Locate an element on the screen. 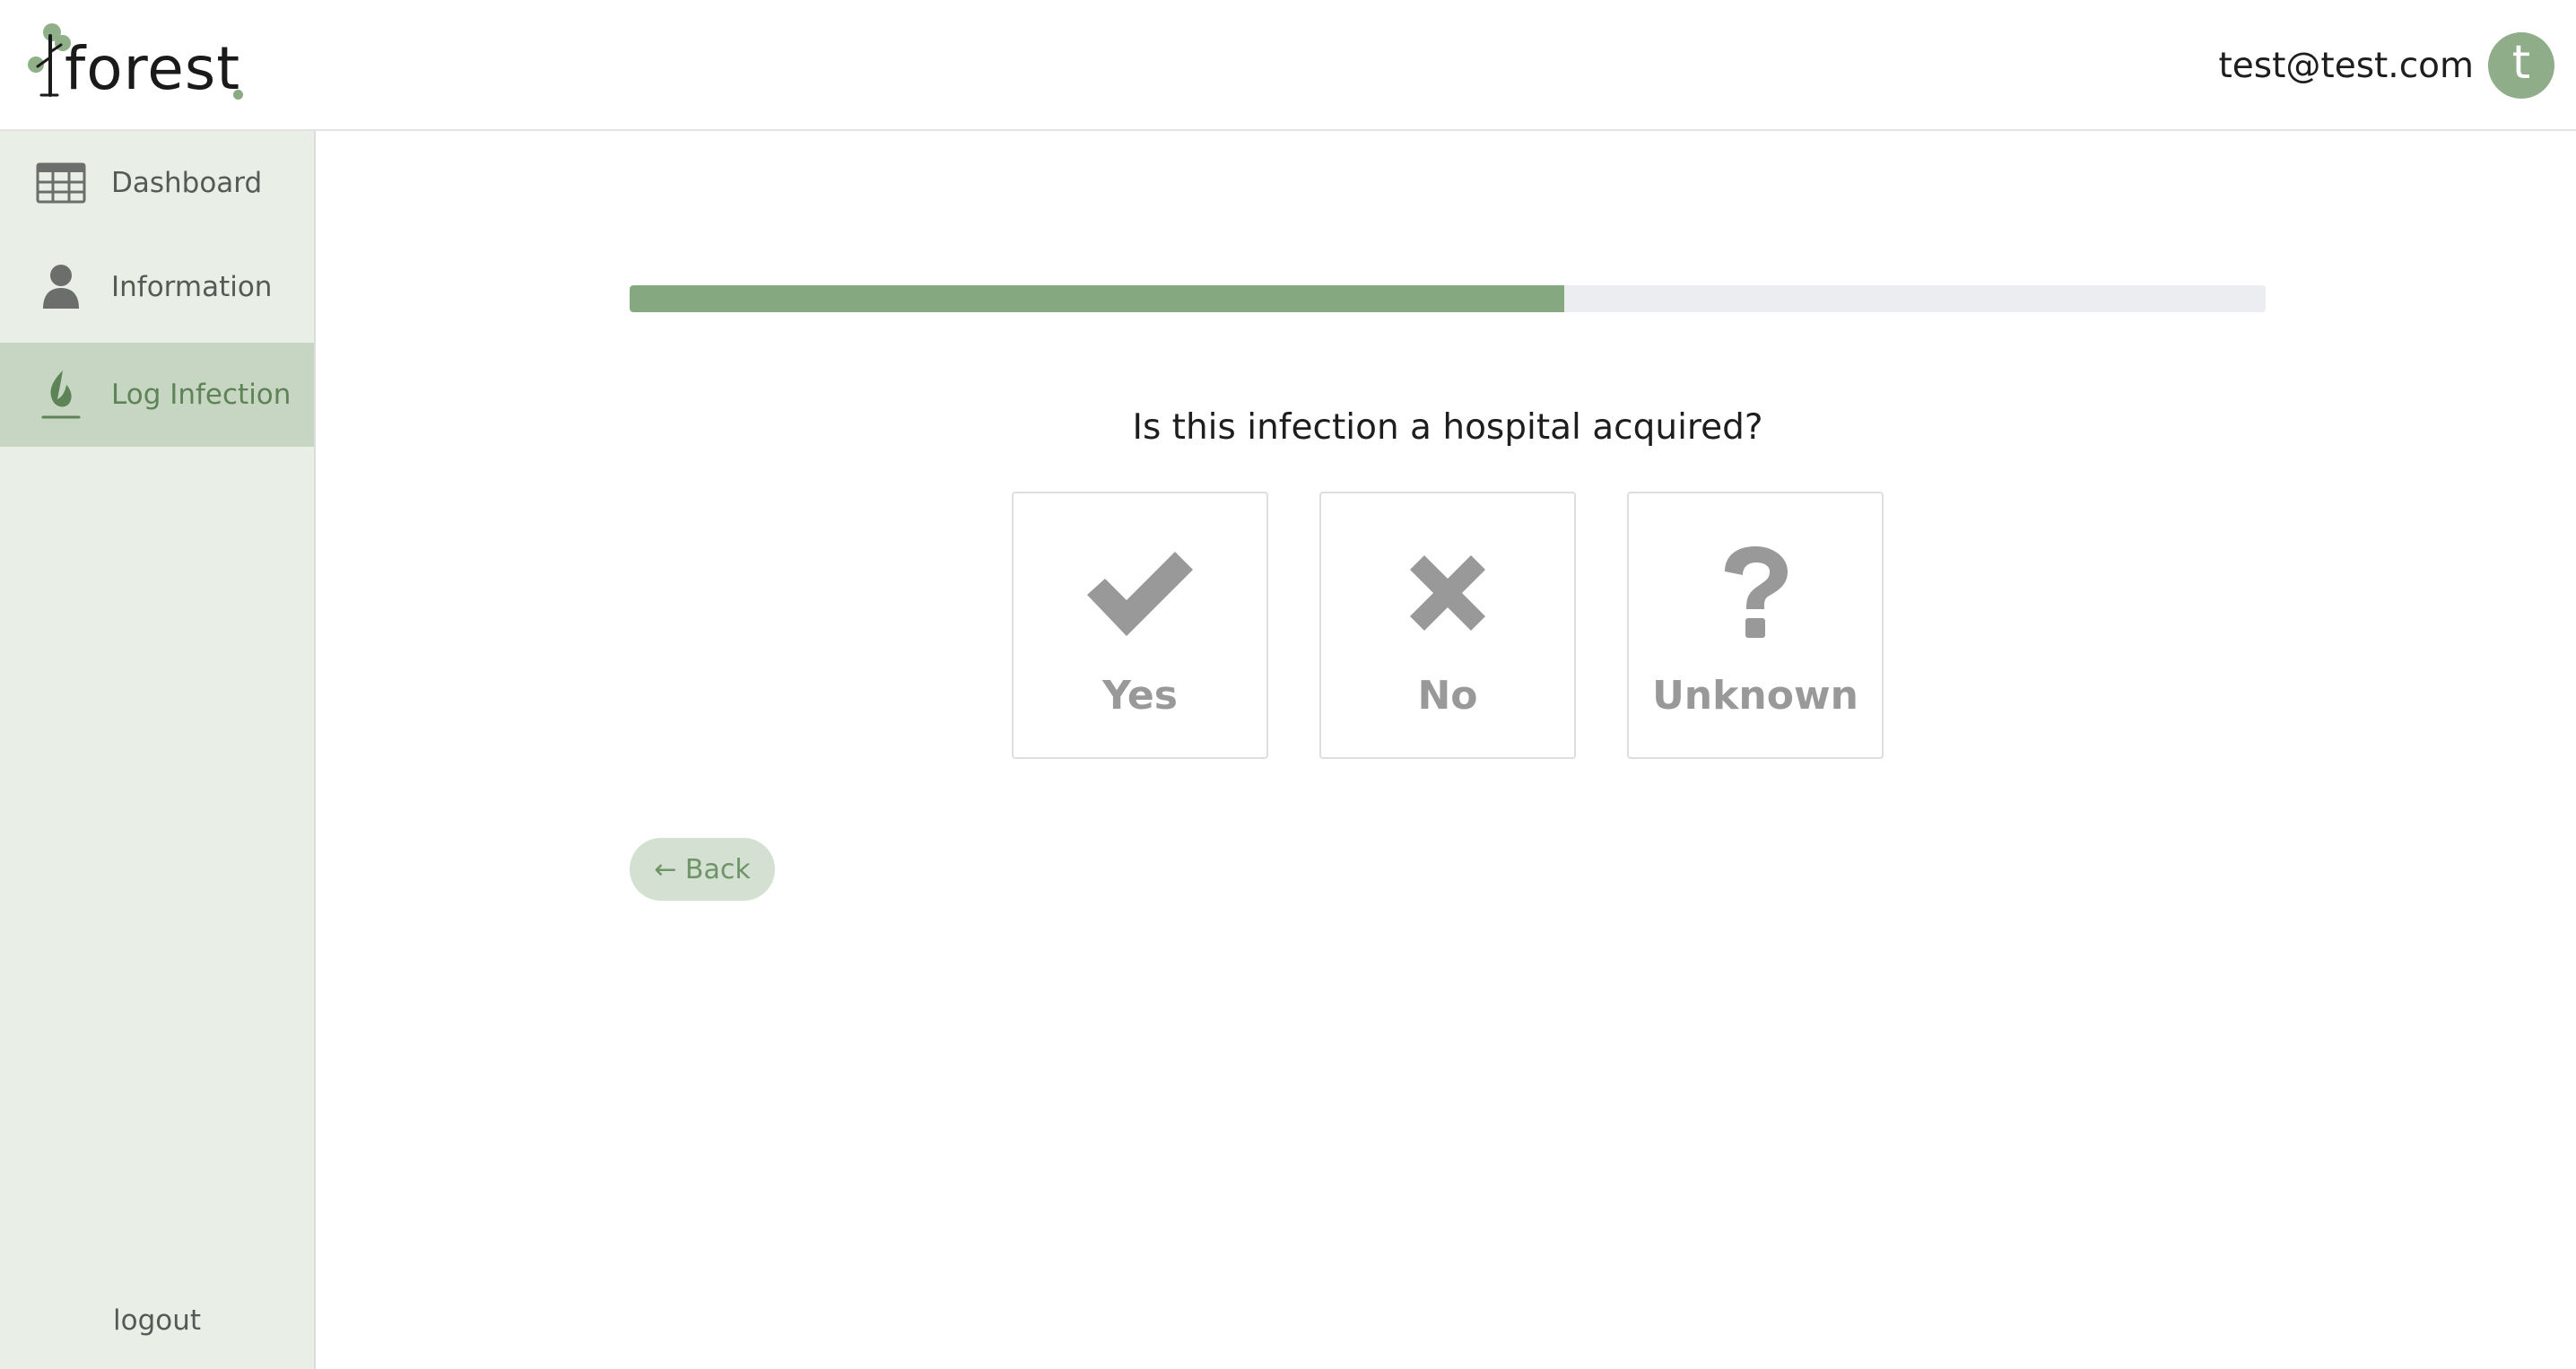  back-button: ← Back is located at coordinates (702, 869).